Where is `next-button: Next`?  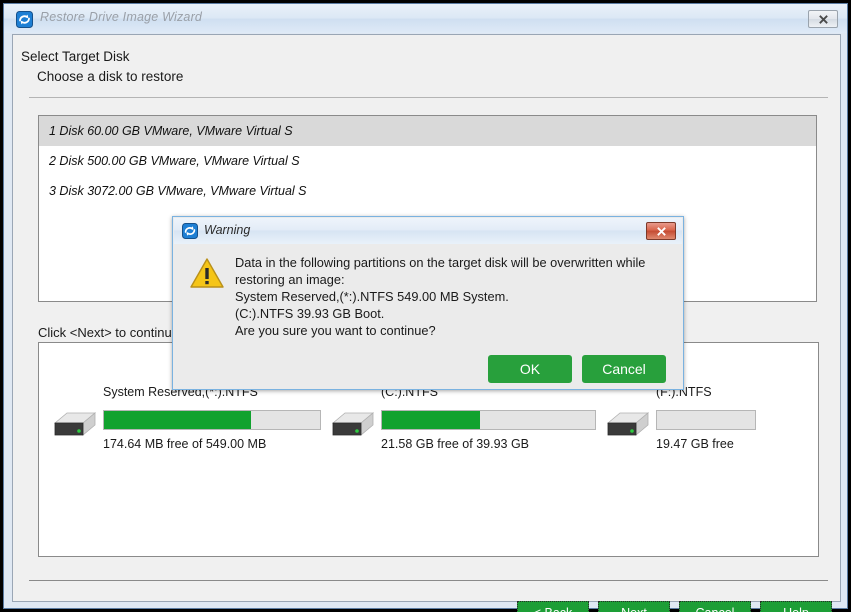
next-button: Next is located at coordinates (634, 606).